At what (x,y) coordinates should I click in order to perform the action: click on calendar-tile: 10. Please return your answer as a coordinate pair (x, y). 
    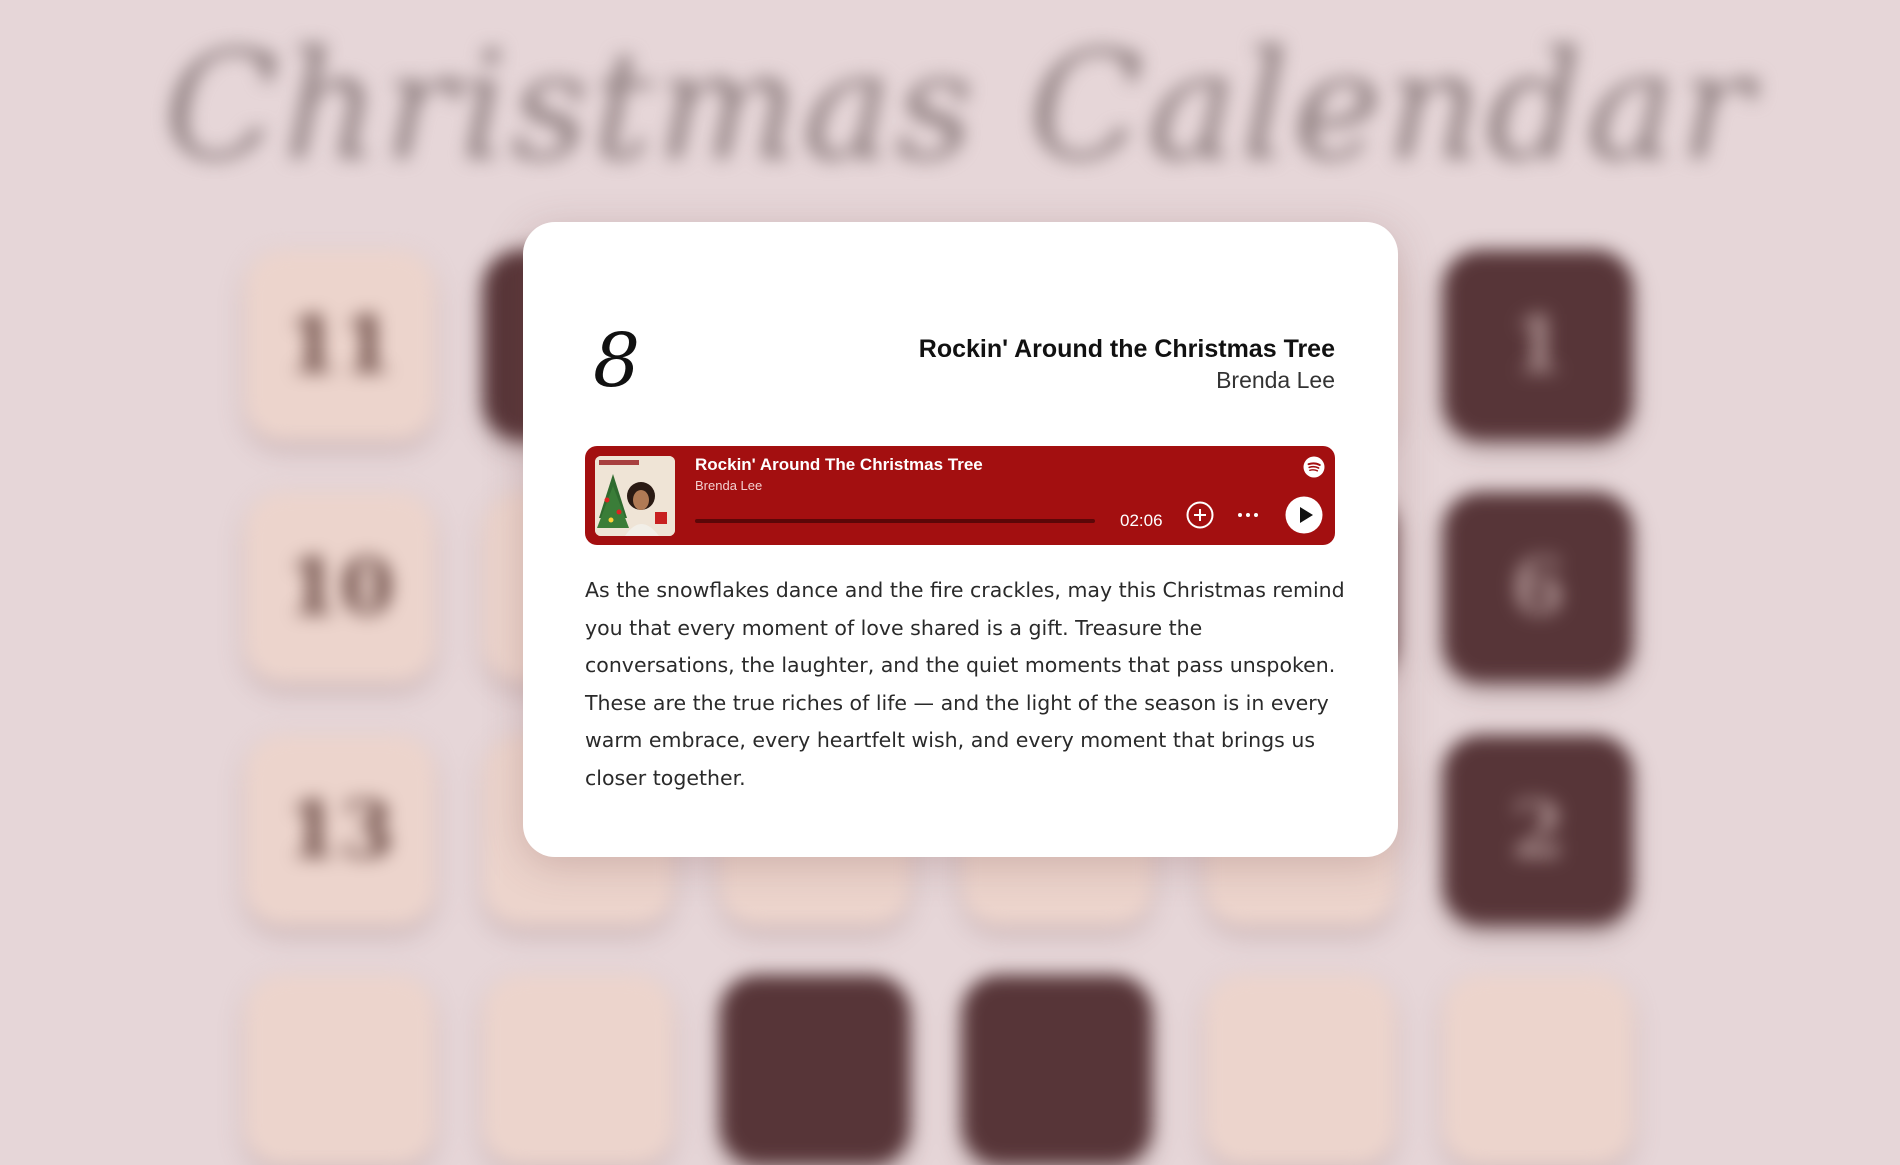
    Looking at the image, I should click on (340, 587).